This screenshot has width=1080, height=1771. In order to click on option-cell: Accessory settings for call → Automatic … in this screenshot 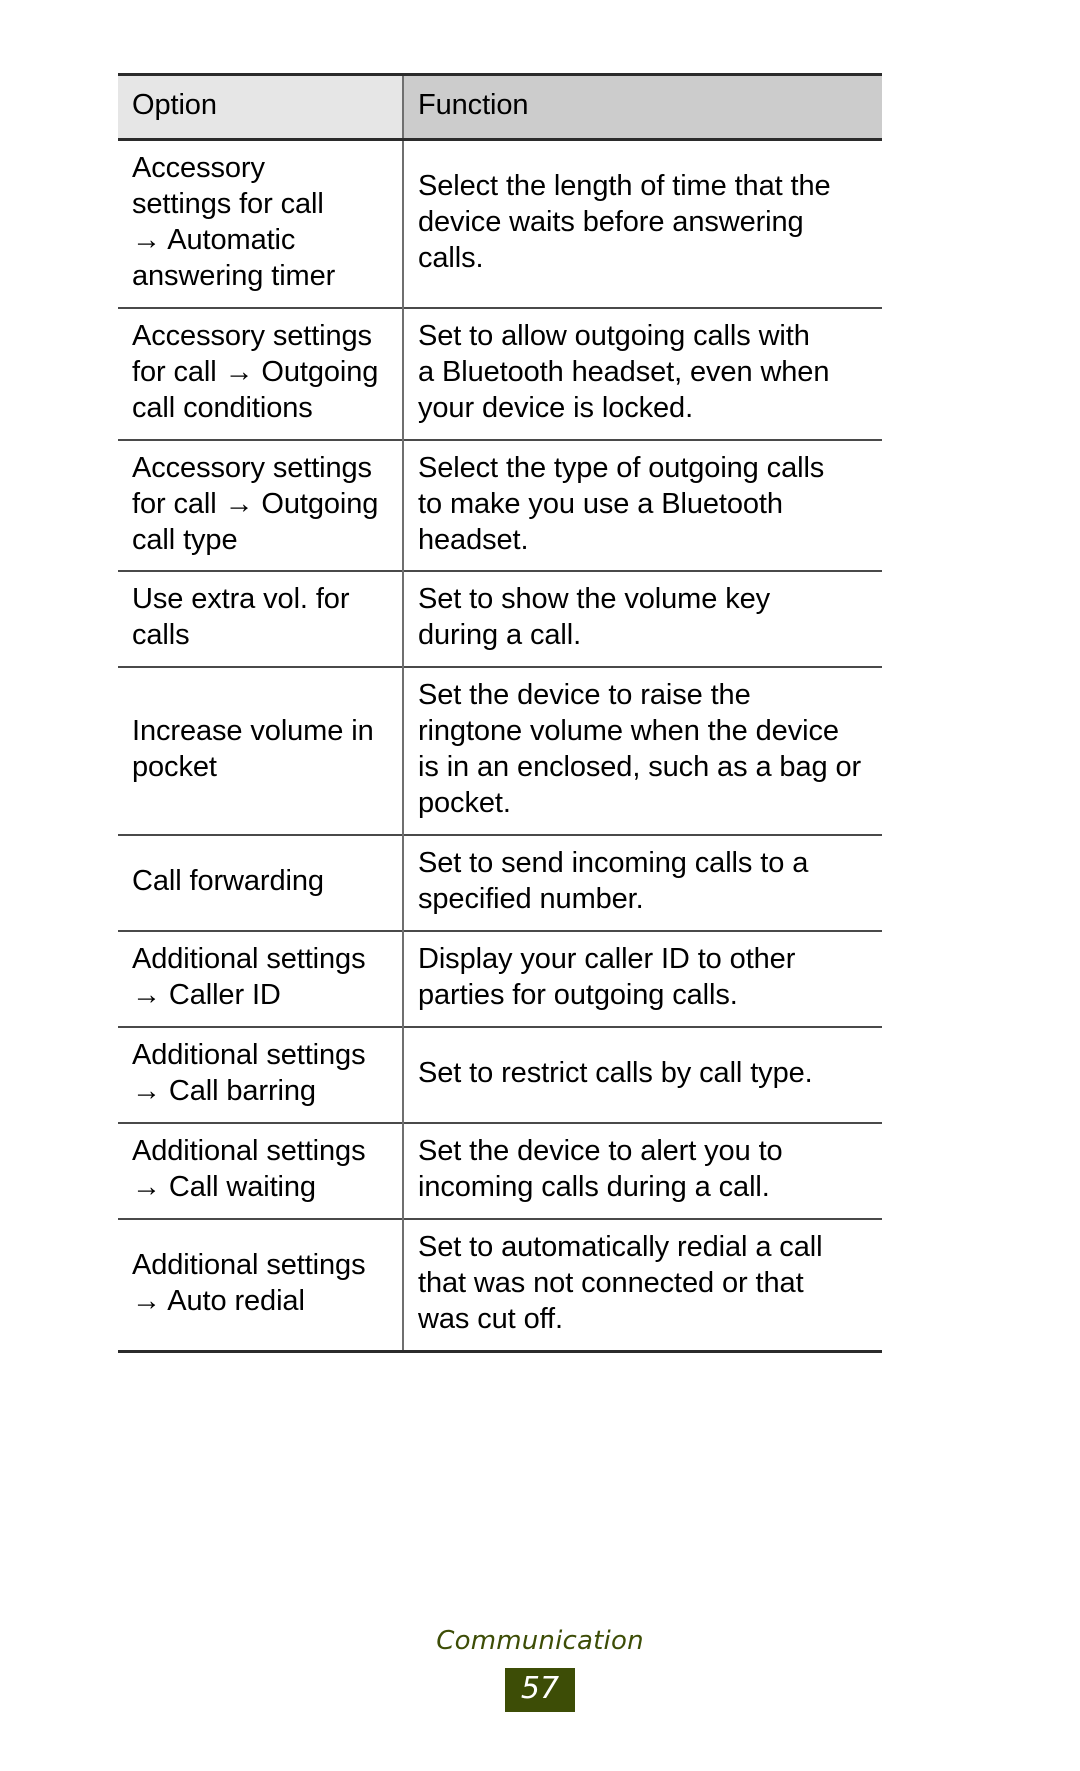, I will do `click(260, 223)`.